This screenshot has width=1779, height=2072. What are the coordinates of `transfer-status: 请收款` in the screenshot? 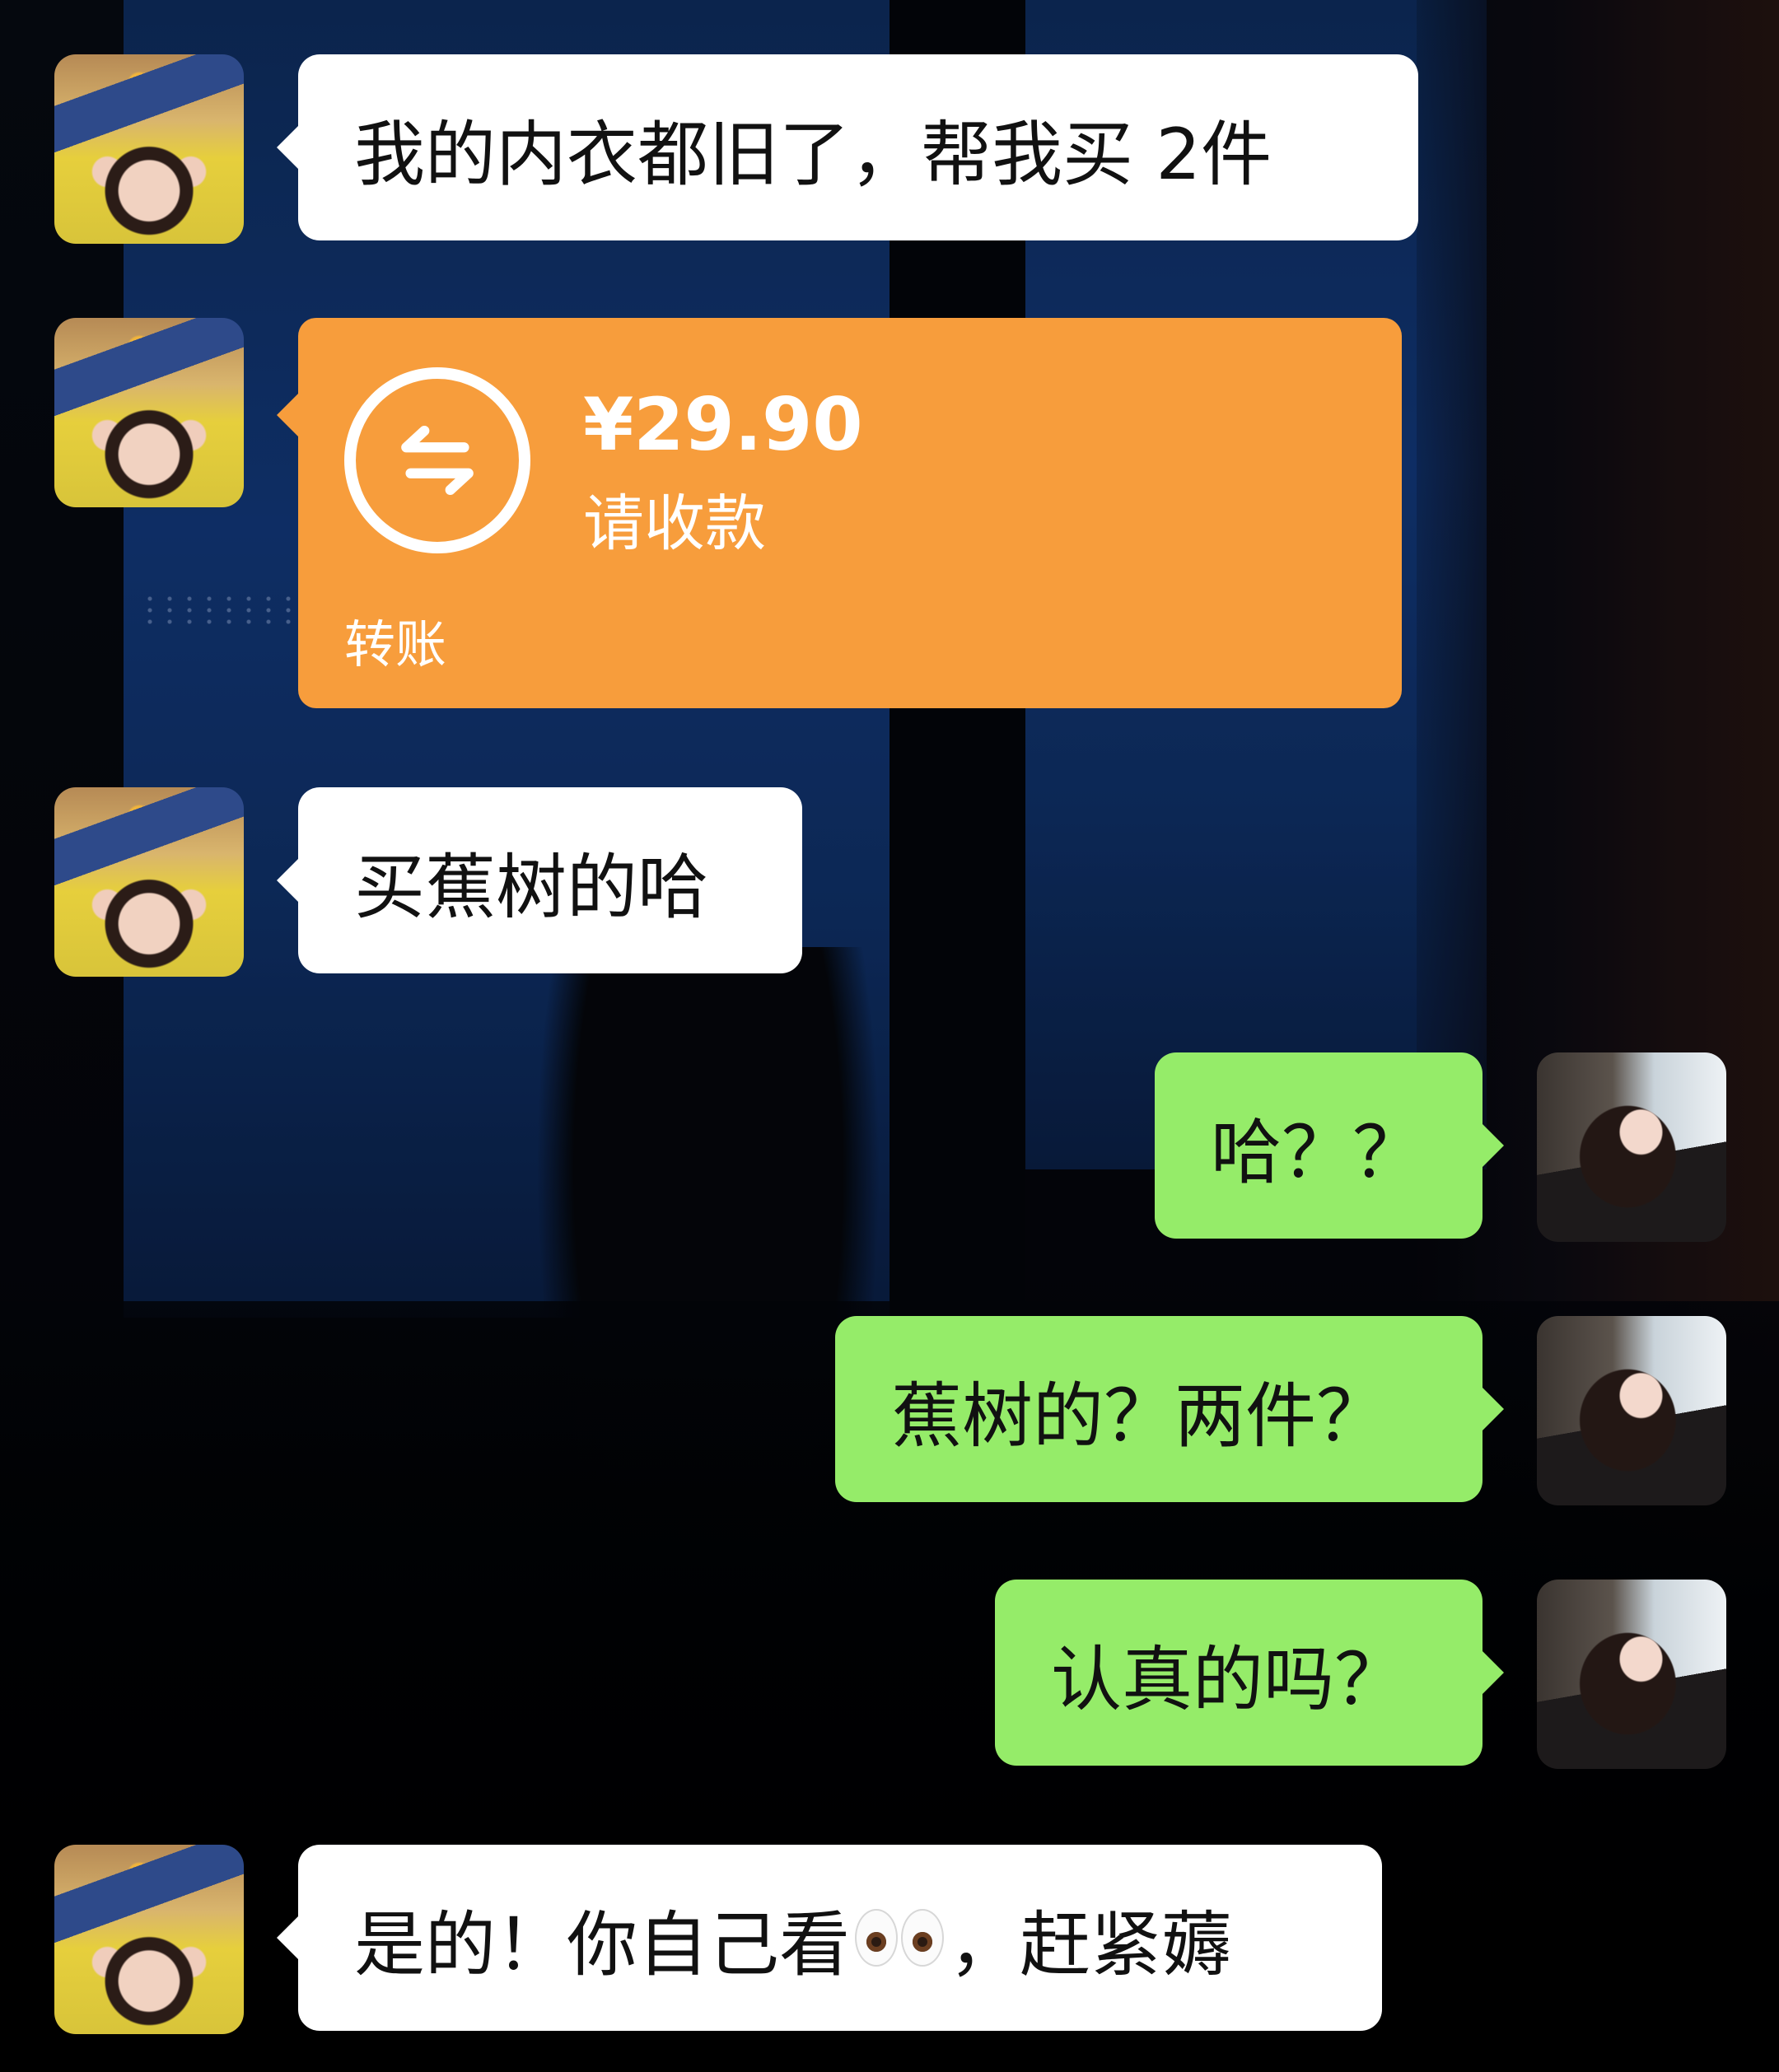 It's located at (674, 523).